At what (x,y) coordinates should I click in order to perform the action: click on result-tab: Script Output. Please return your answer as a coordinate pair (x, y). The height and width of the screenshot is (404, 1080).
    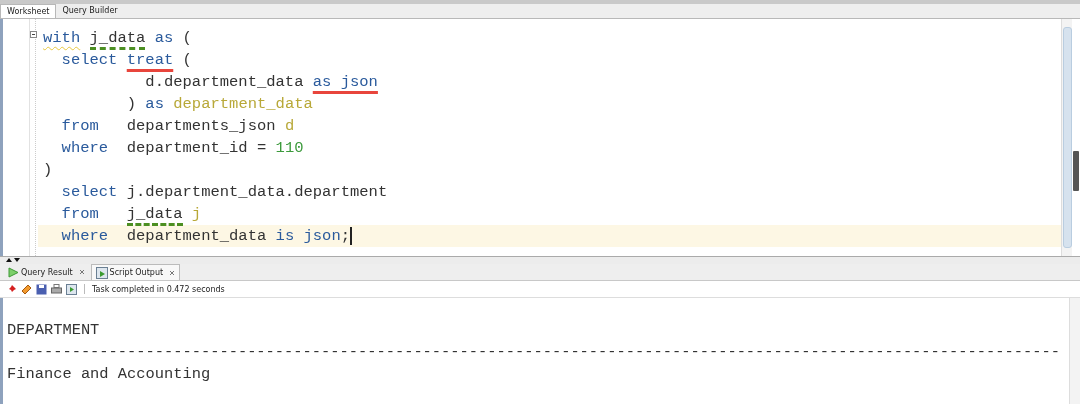
    Looking at the image, I should click on (135, 272).